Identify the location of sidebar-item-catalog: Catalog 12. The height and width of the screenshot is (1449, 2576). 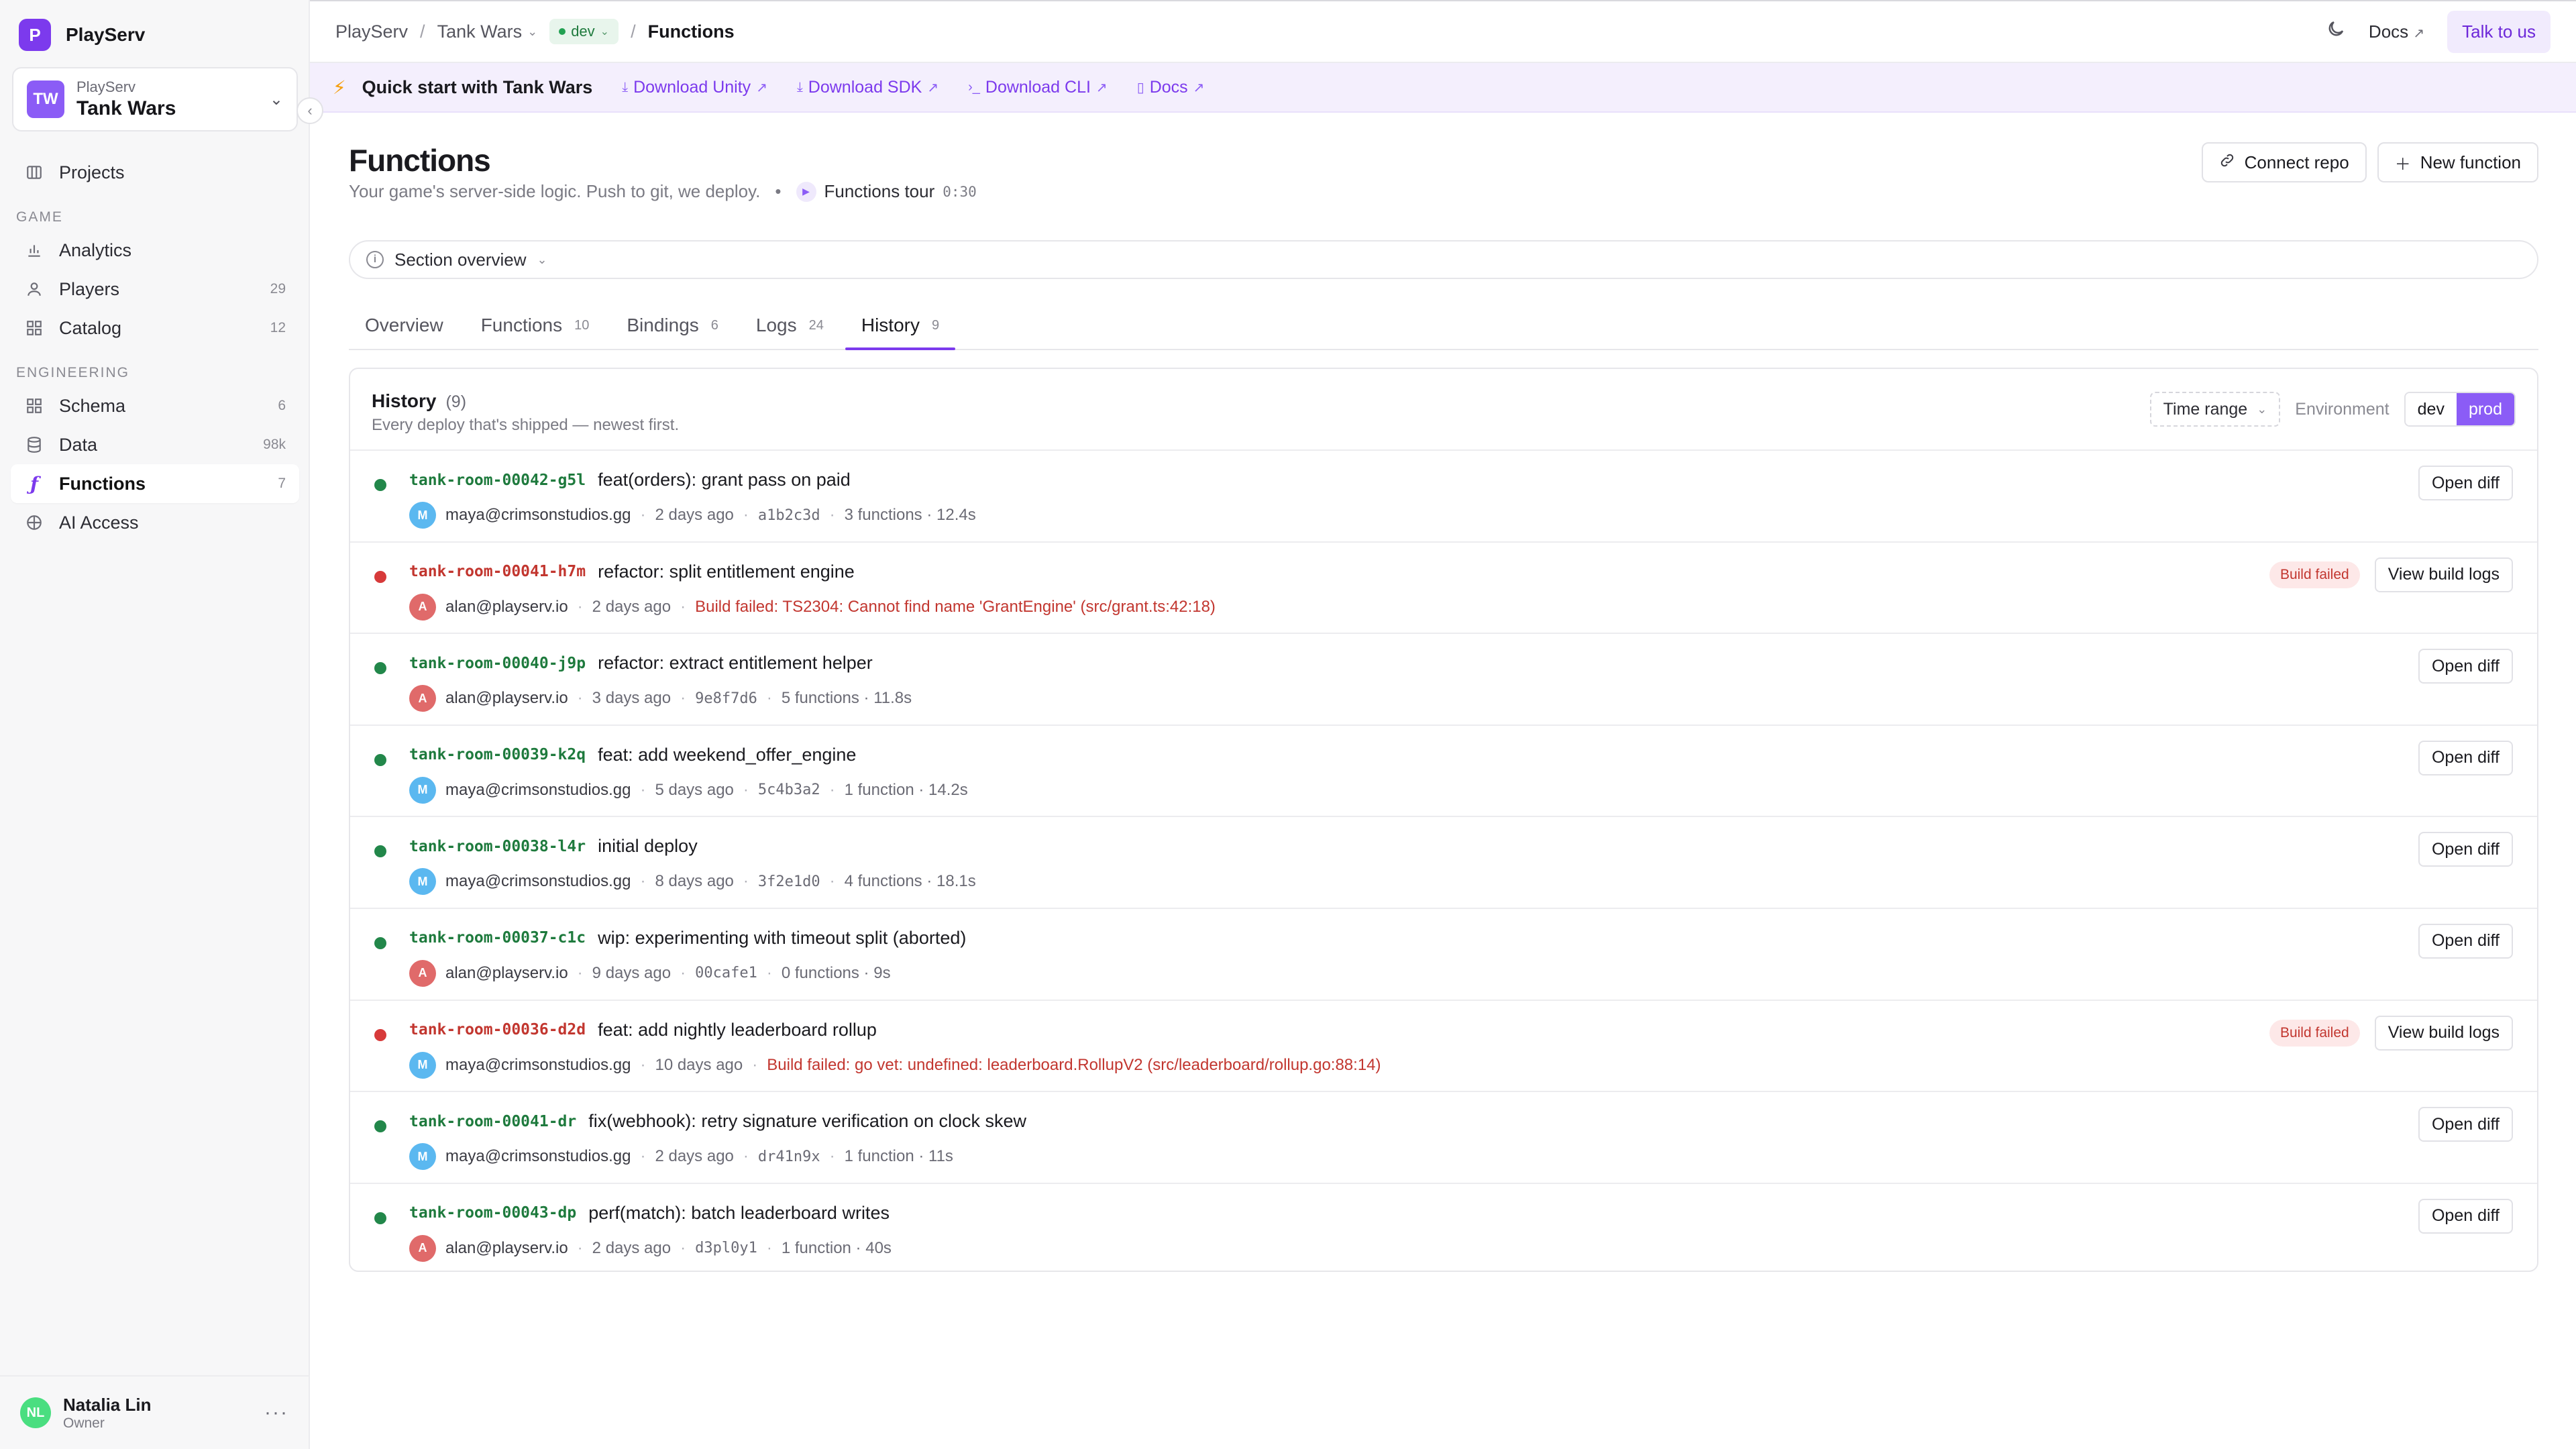
(155, 328).